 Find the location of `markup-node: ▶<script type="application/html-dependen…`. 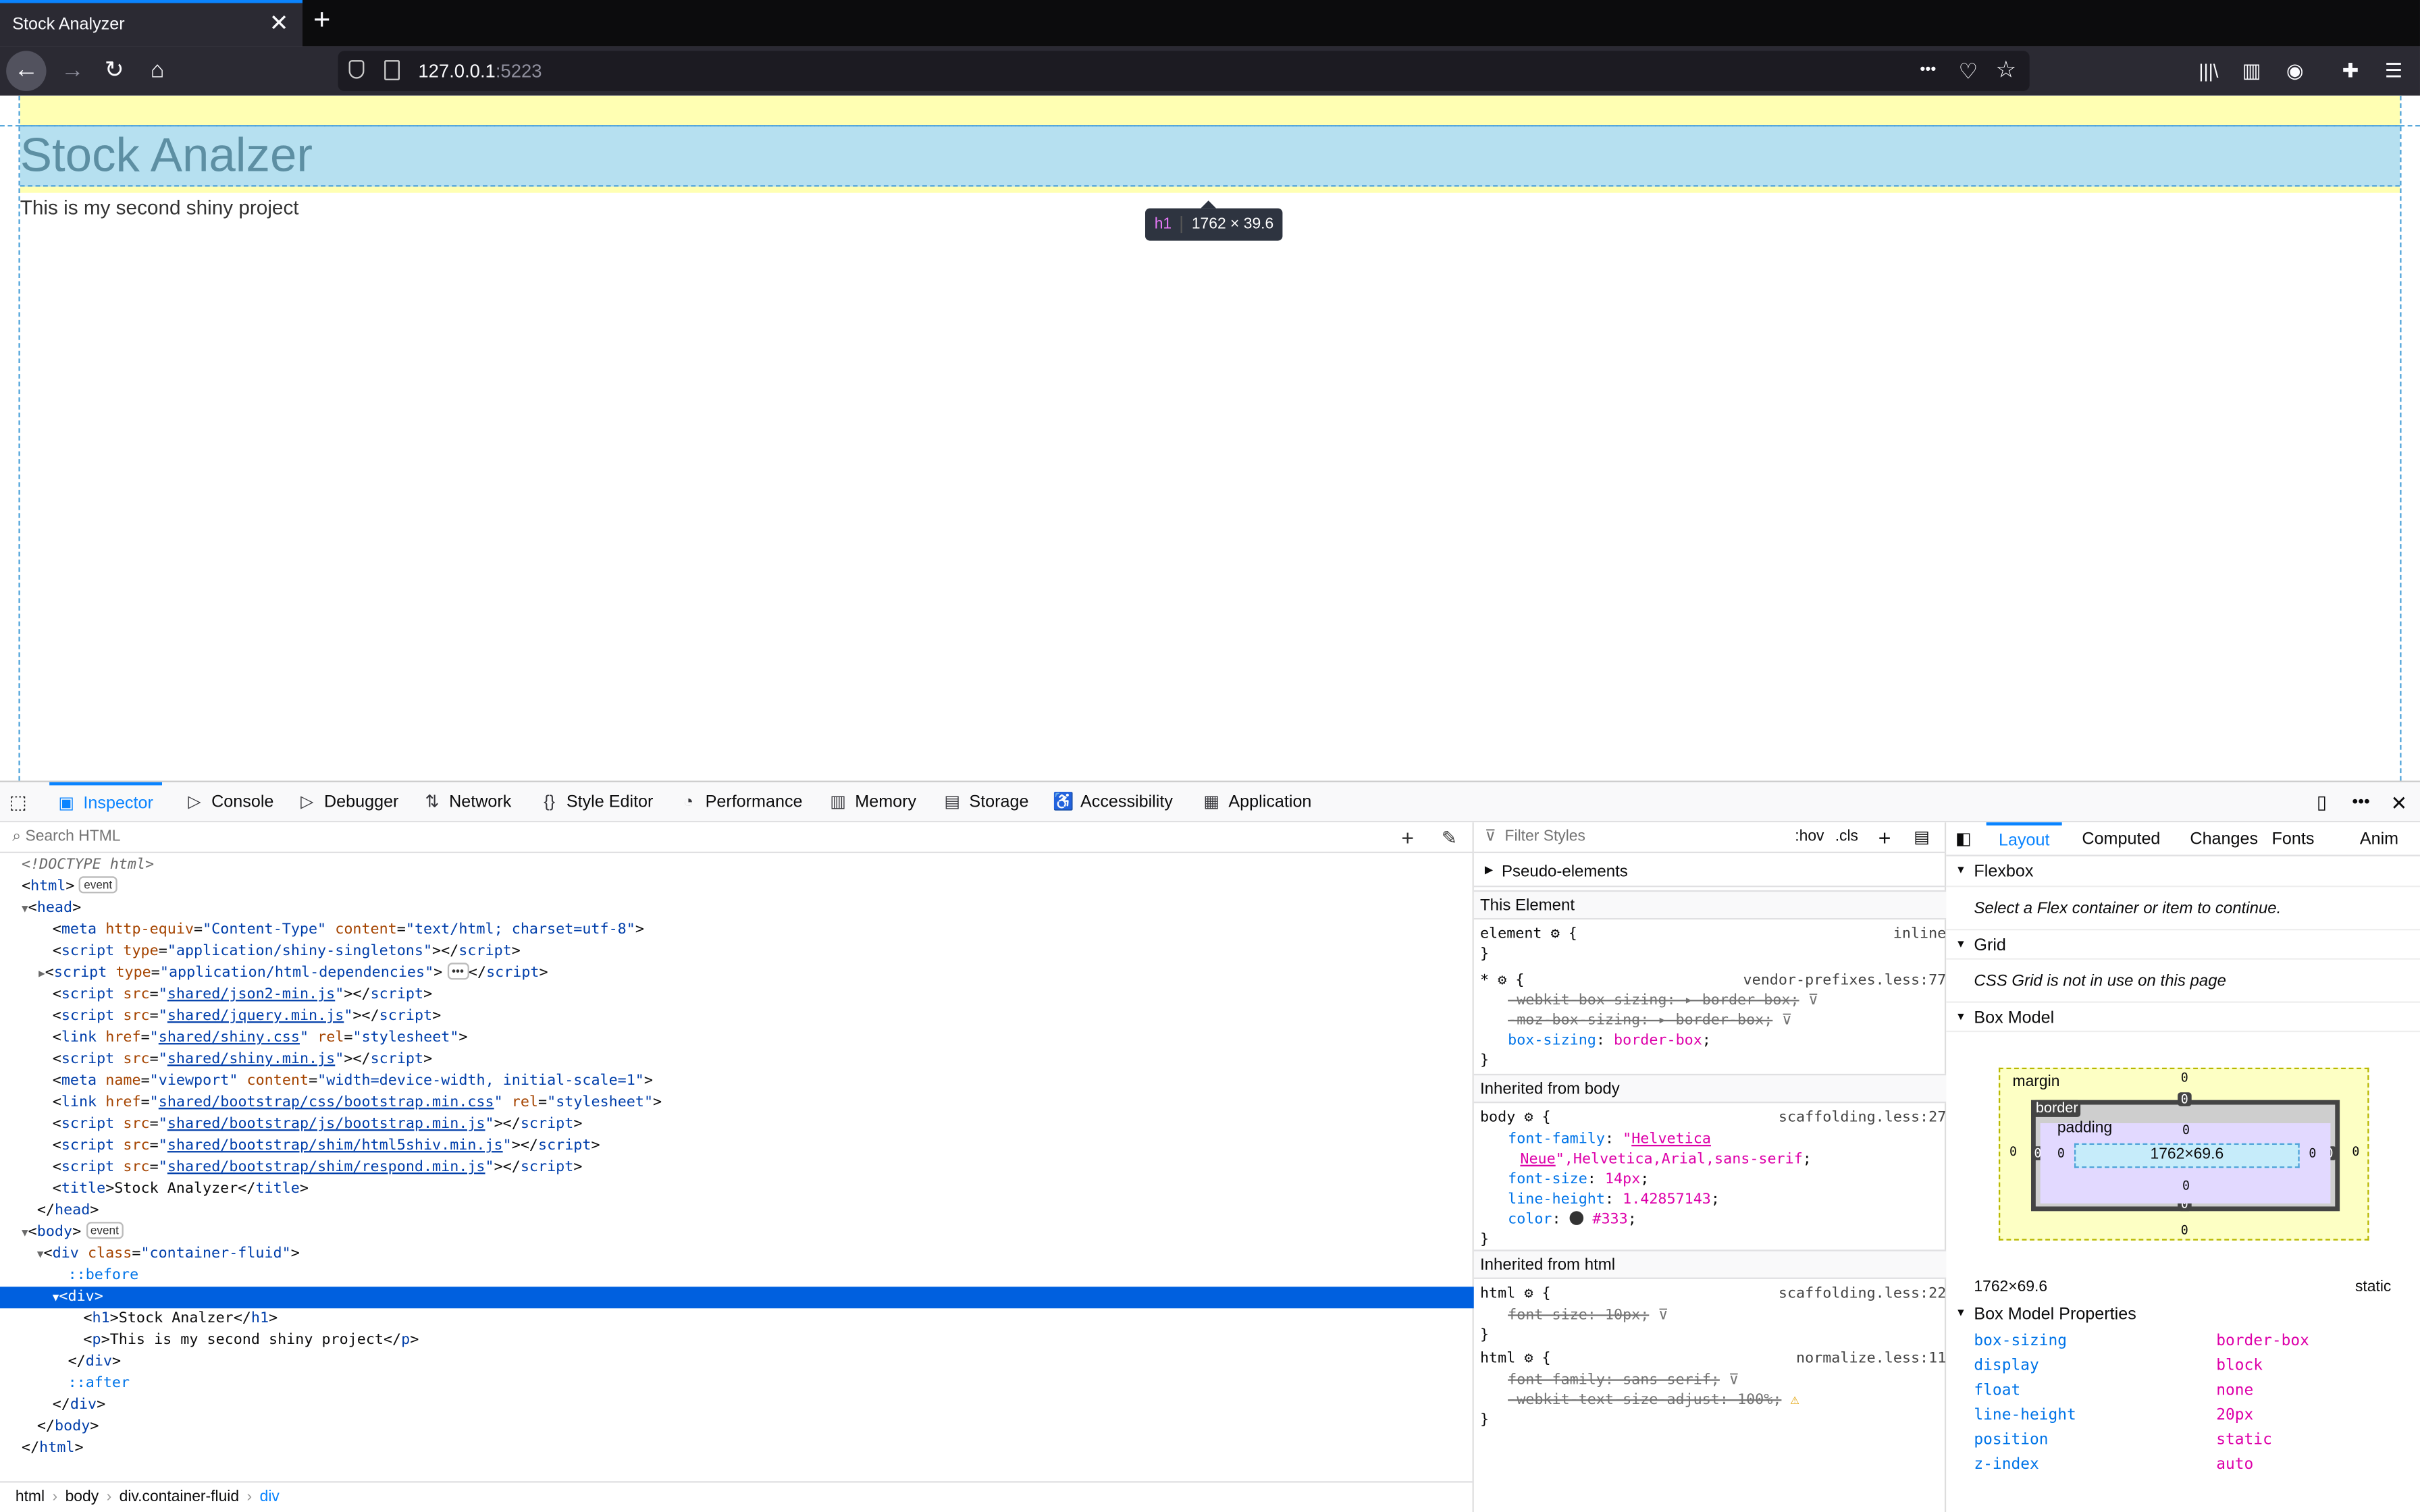

markup-node: ▶<script type="application/html-dependen… is located at coordinates (737, 973).